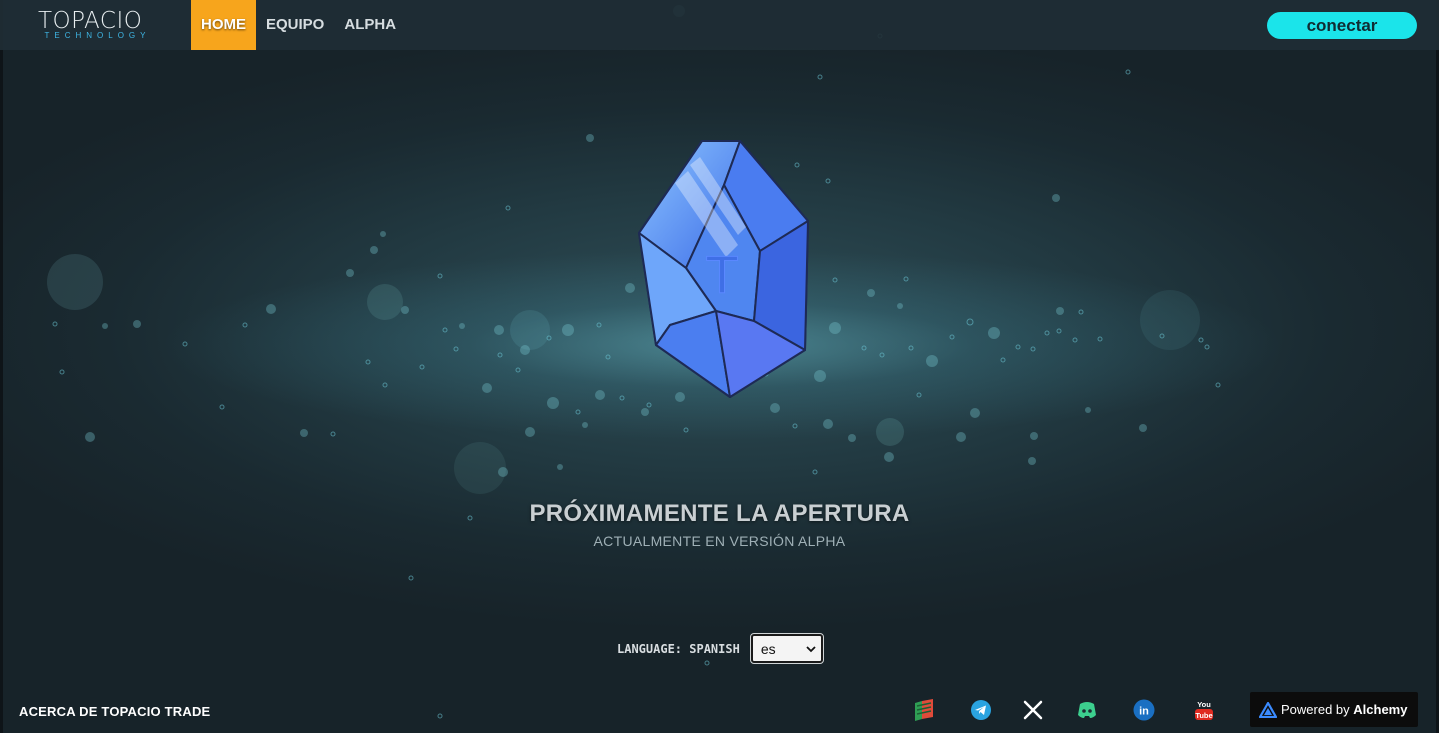  I want to click on svg-text: in, so click(1144, 712).